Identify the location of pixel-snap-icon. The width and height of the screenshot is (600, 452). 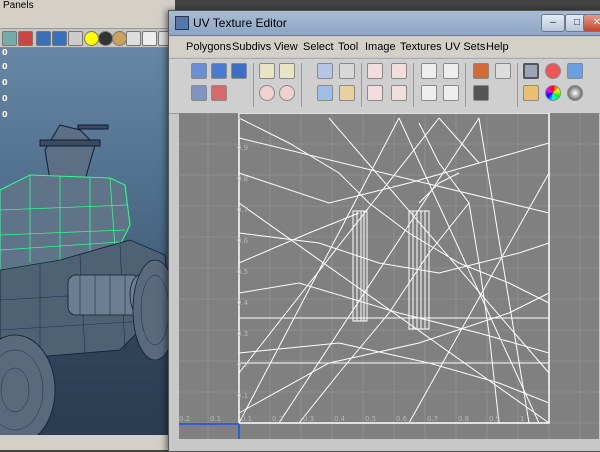
(553, 71).